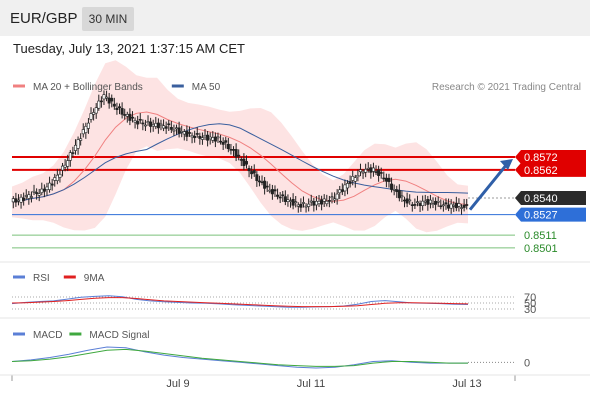 Image resolution: width=590 pixels, height=400 pixels. I want to click on price-tag-1: 0.8562, so click(550, 169).